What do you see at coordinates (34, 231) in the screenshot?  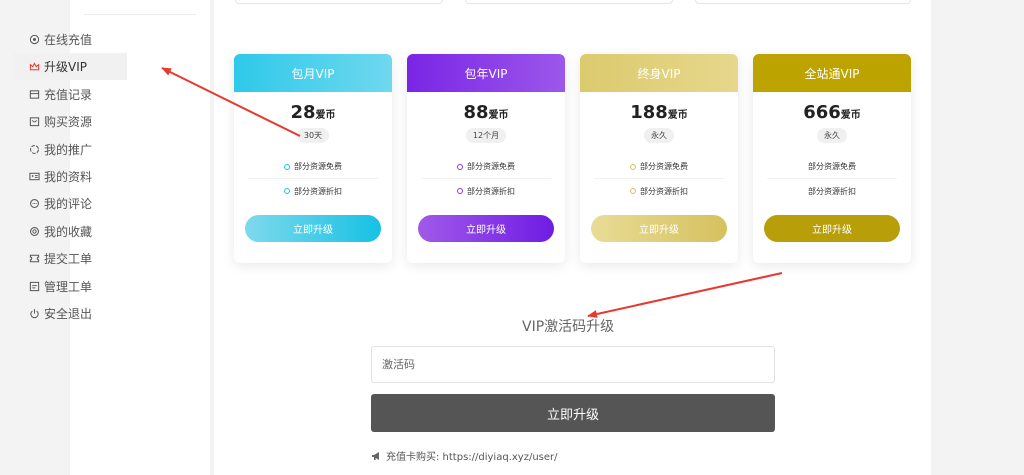 I see `star-icon` at bounding box center [34, 231].